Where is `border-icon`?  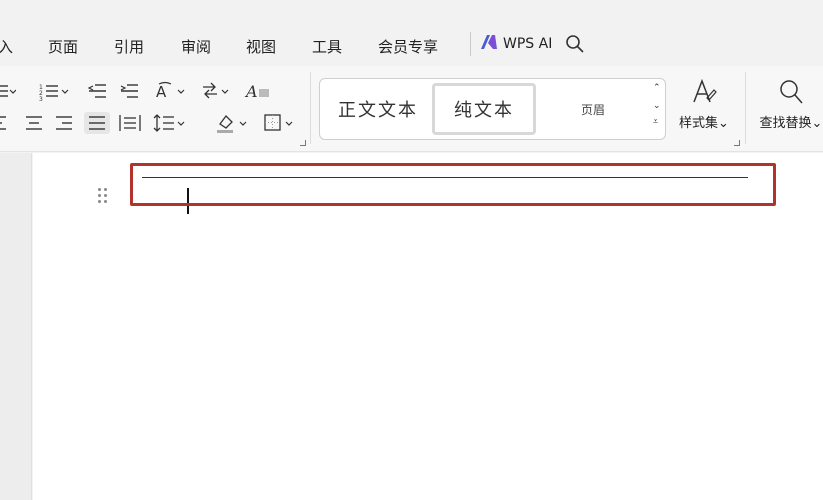 border-icon is located at coordinates (280, 123).